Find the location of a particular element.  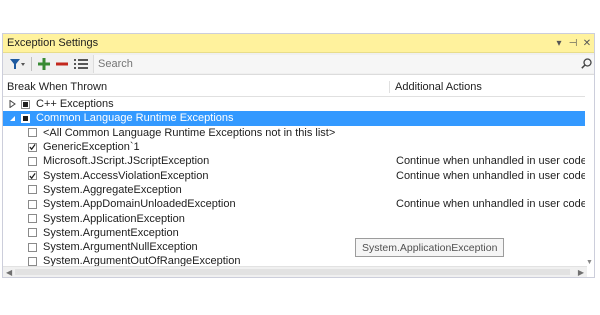

scroll-left-arrow-icon: ◀ is located at coordinates (9, 272).